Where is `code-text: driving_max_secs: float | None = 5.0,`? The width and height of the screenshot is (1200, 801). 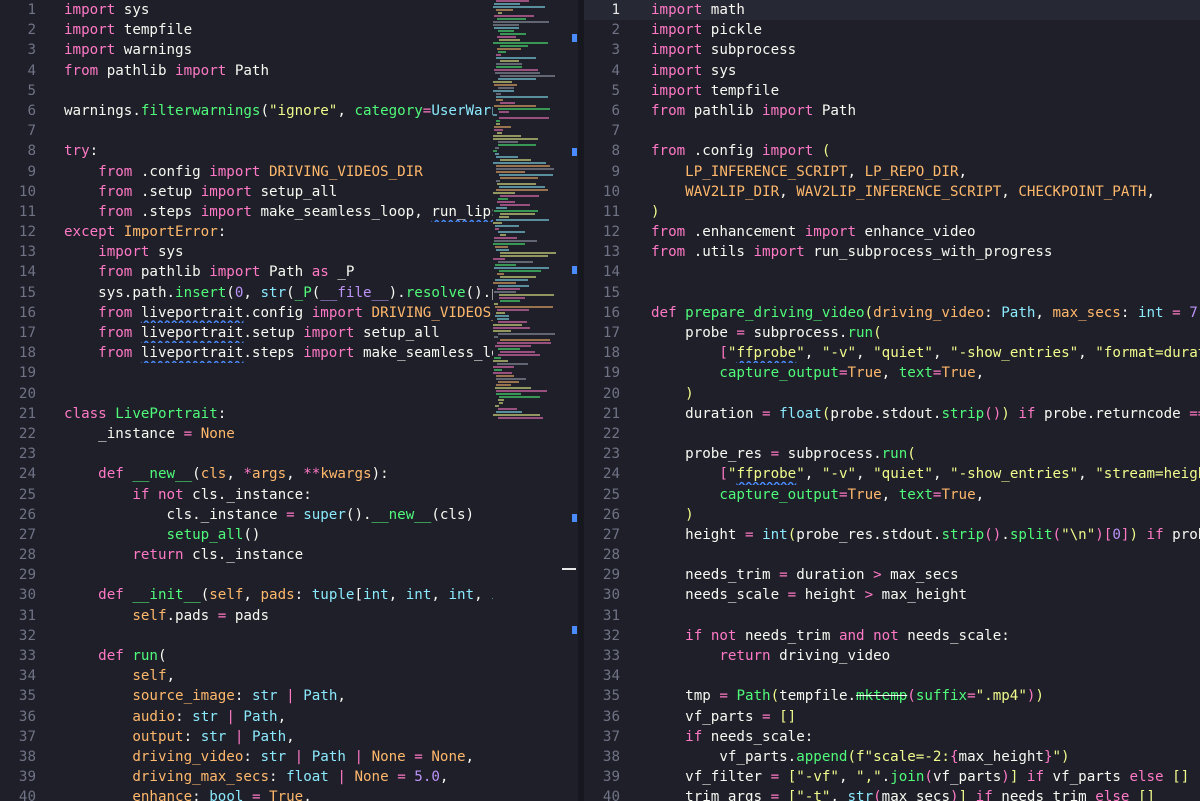
code-text: driving_max_secs: float | None = 5.0, is located at coordinates (256, 777).